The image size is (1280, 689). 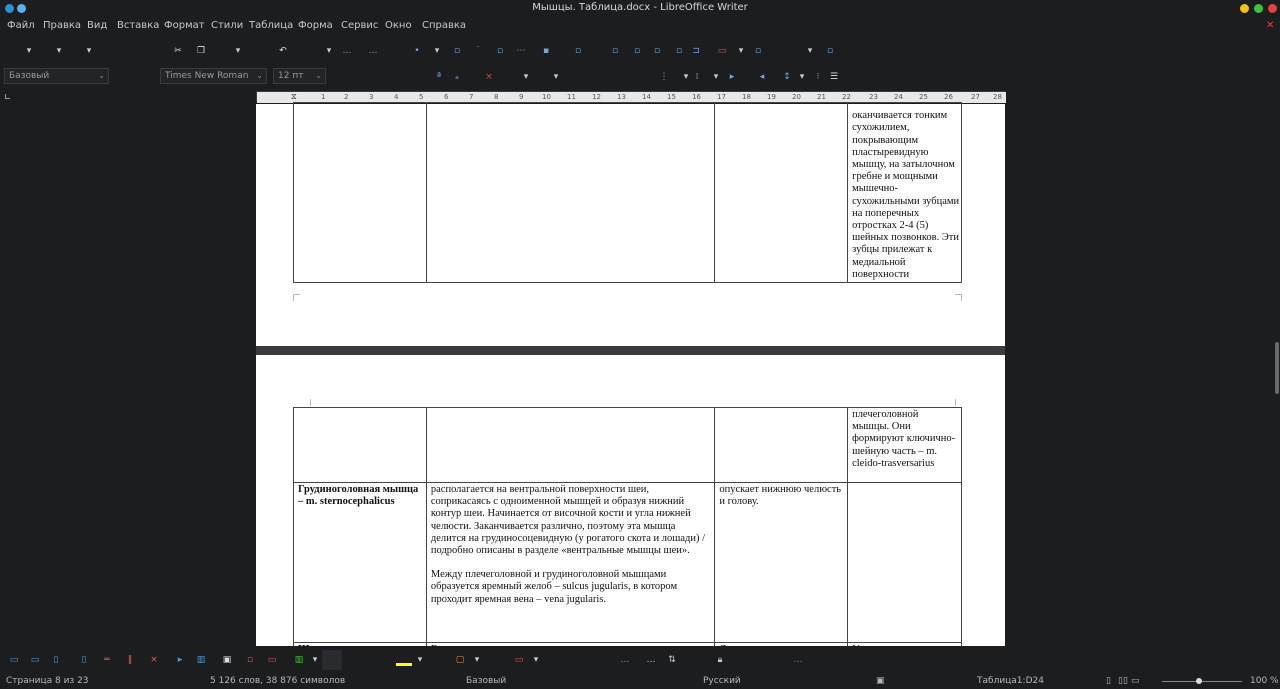 I want to click on list-icon: ⋮, so click(x=664, y=77).